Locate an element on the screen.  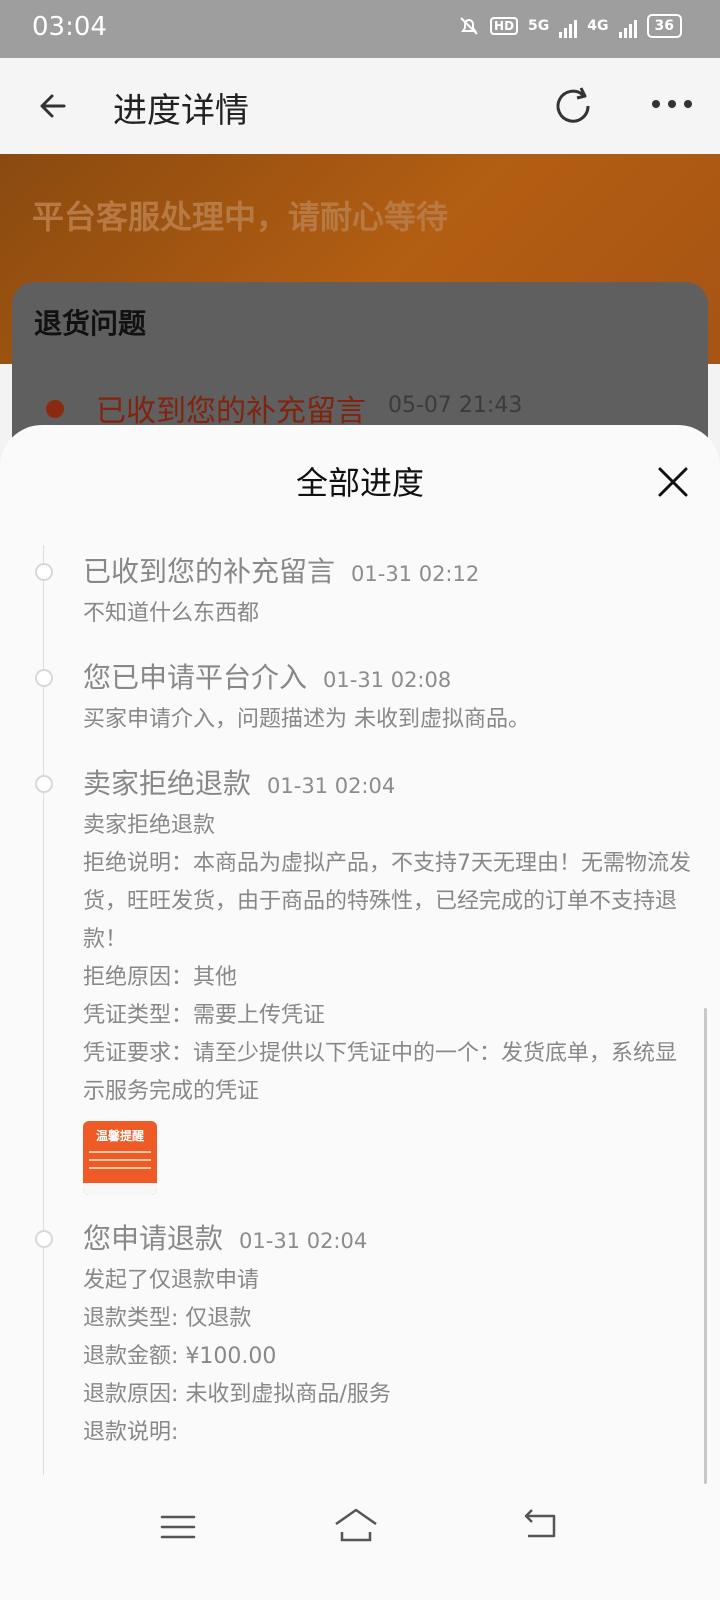
detail-line: 凭证类型：需要上传凭证 is located at coordinates (204, 1015).